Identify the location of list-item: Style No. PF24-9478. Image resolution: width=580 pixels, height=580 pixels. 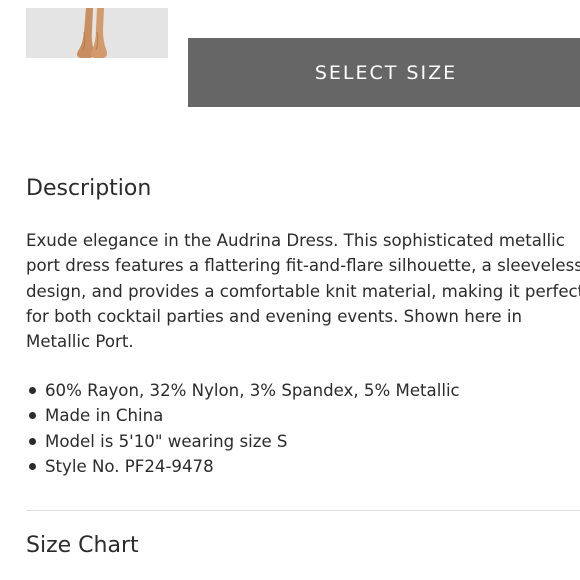
(243, 466).